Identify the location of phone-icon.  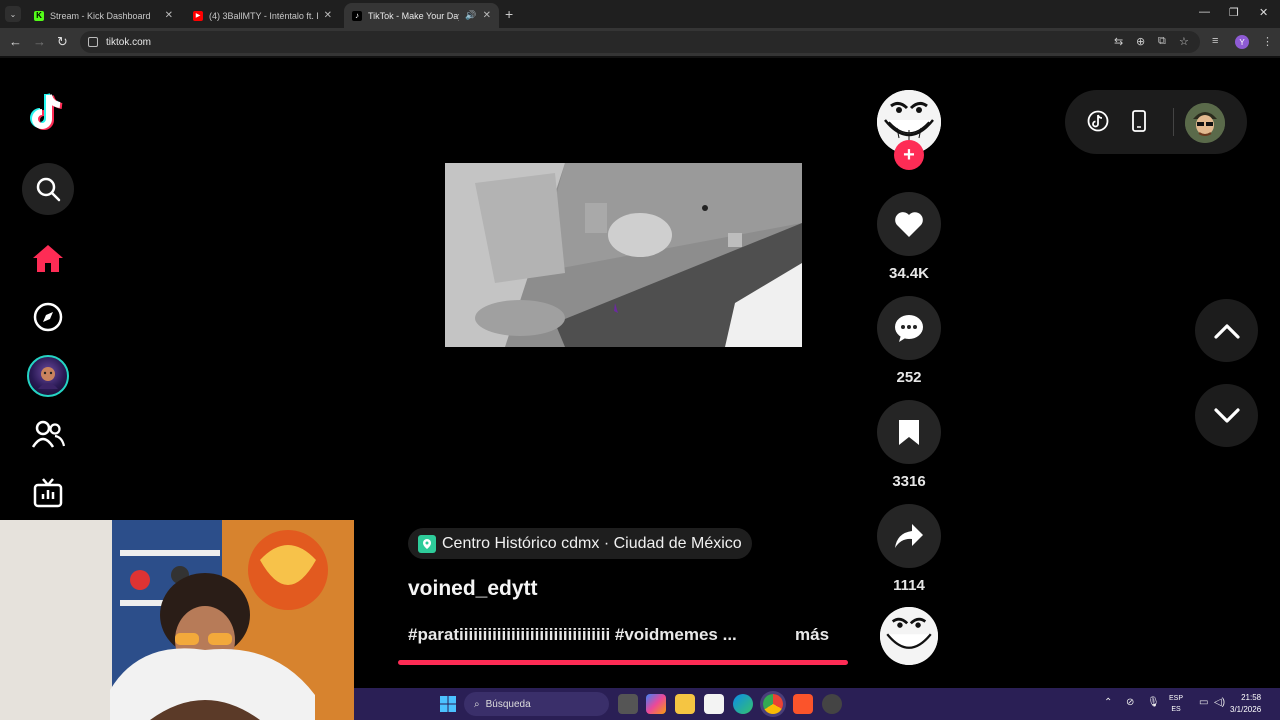
(1139, 123).